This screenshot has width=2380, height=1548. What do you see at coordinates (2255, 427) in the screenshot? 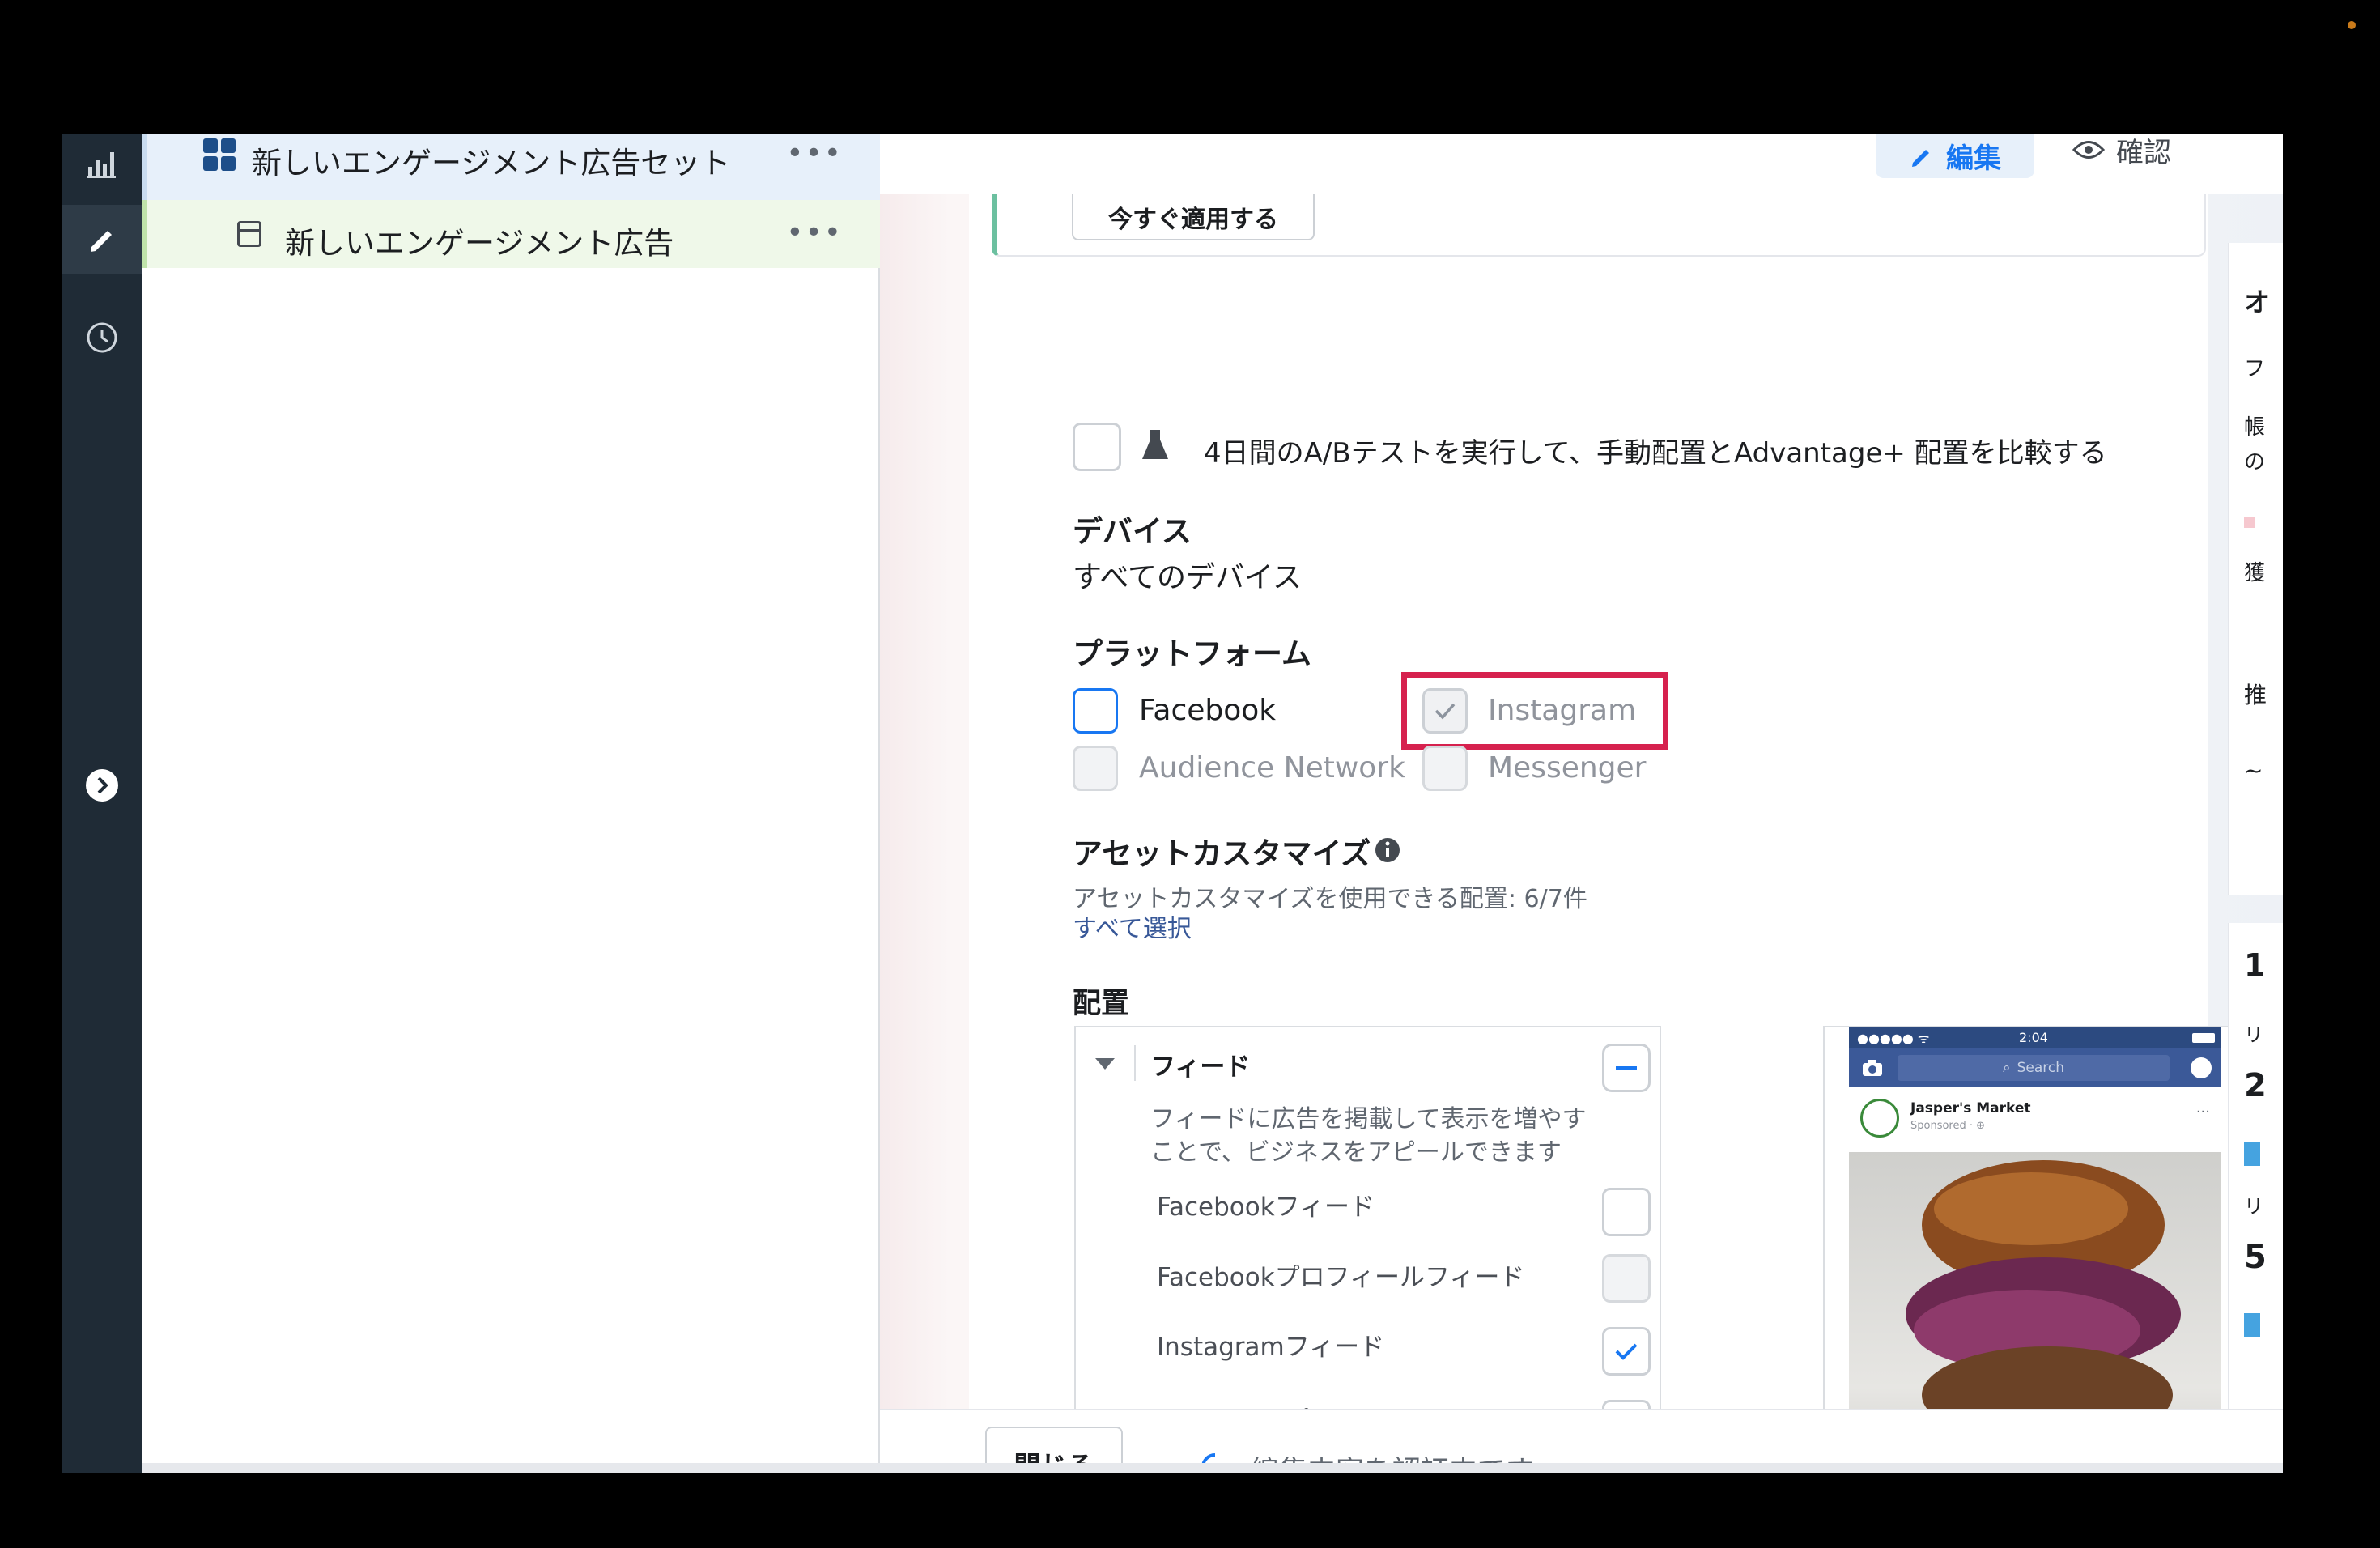
I see `summary-char: 帳` at bounding box center [2255, 427].